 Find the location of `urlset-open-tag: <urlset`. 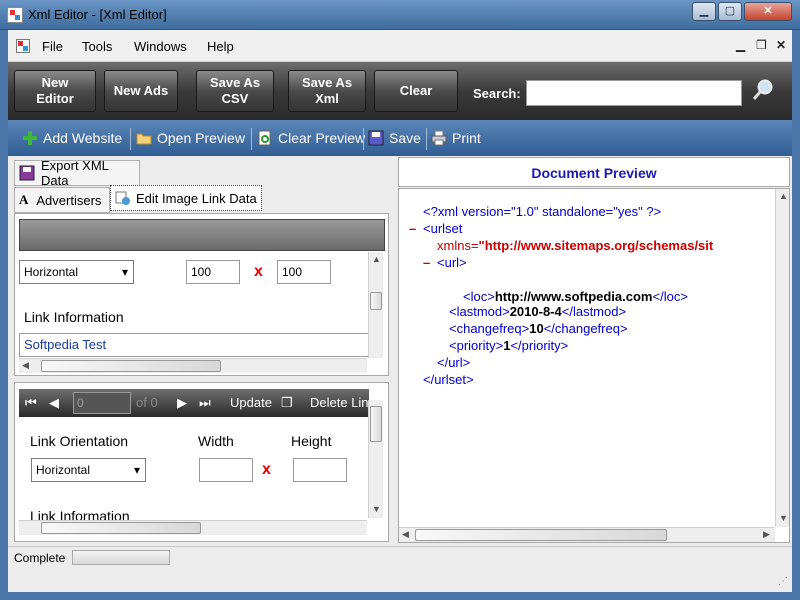

urlset-open-tag: <urlset is located at coordinates (443, 228).